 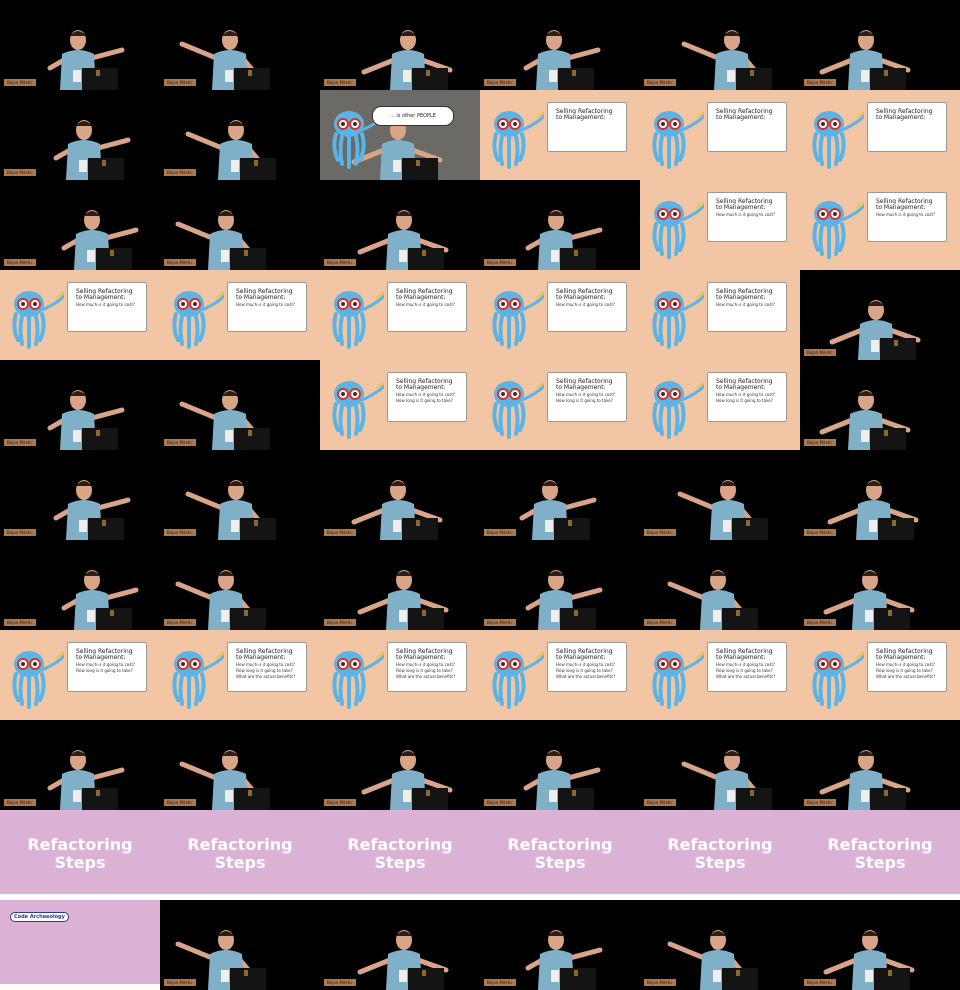 What do you see at coordinates (400, 135) in the screenshot?
I see `overlay-frame: ... is other PEOPLE` at bounding box center [400, 135].